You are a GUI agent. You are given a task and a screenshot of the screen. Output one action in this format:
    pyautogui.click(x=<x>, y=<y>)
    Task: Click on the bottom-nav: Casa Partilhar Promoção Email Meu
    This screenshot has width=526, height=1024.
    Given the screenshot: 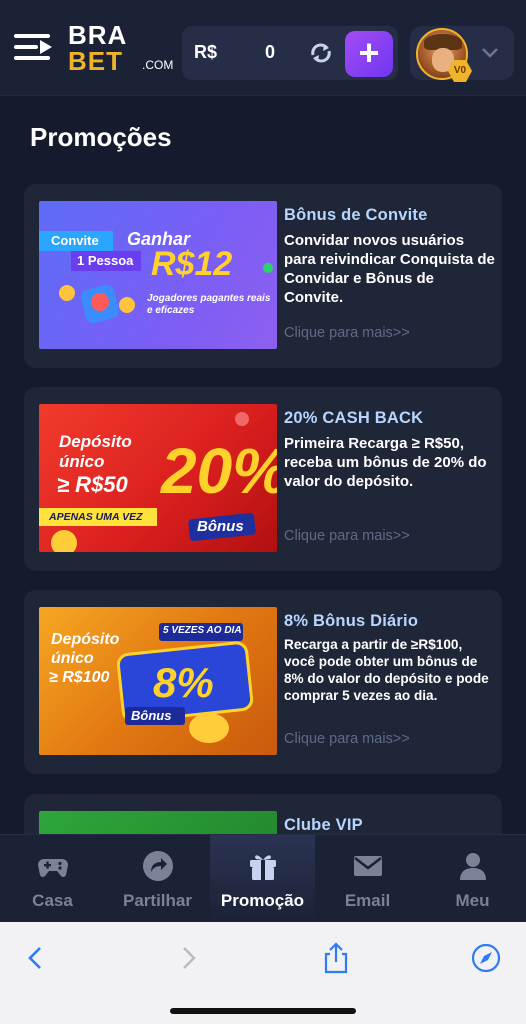 What is the action you would take?
    pyautogui.click(x=263, y=878)
    